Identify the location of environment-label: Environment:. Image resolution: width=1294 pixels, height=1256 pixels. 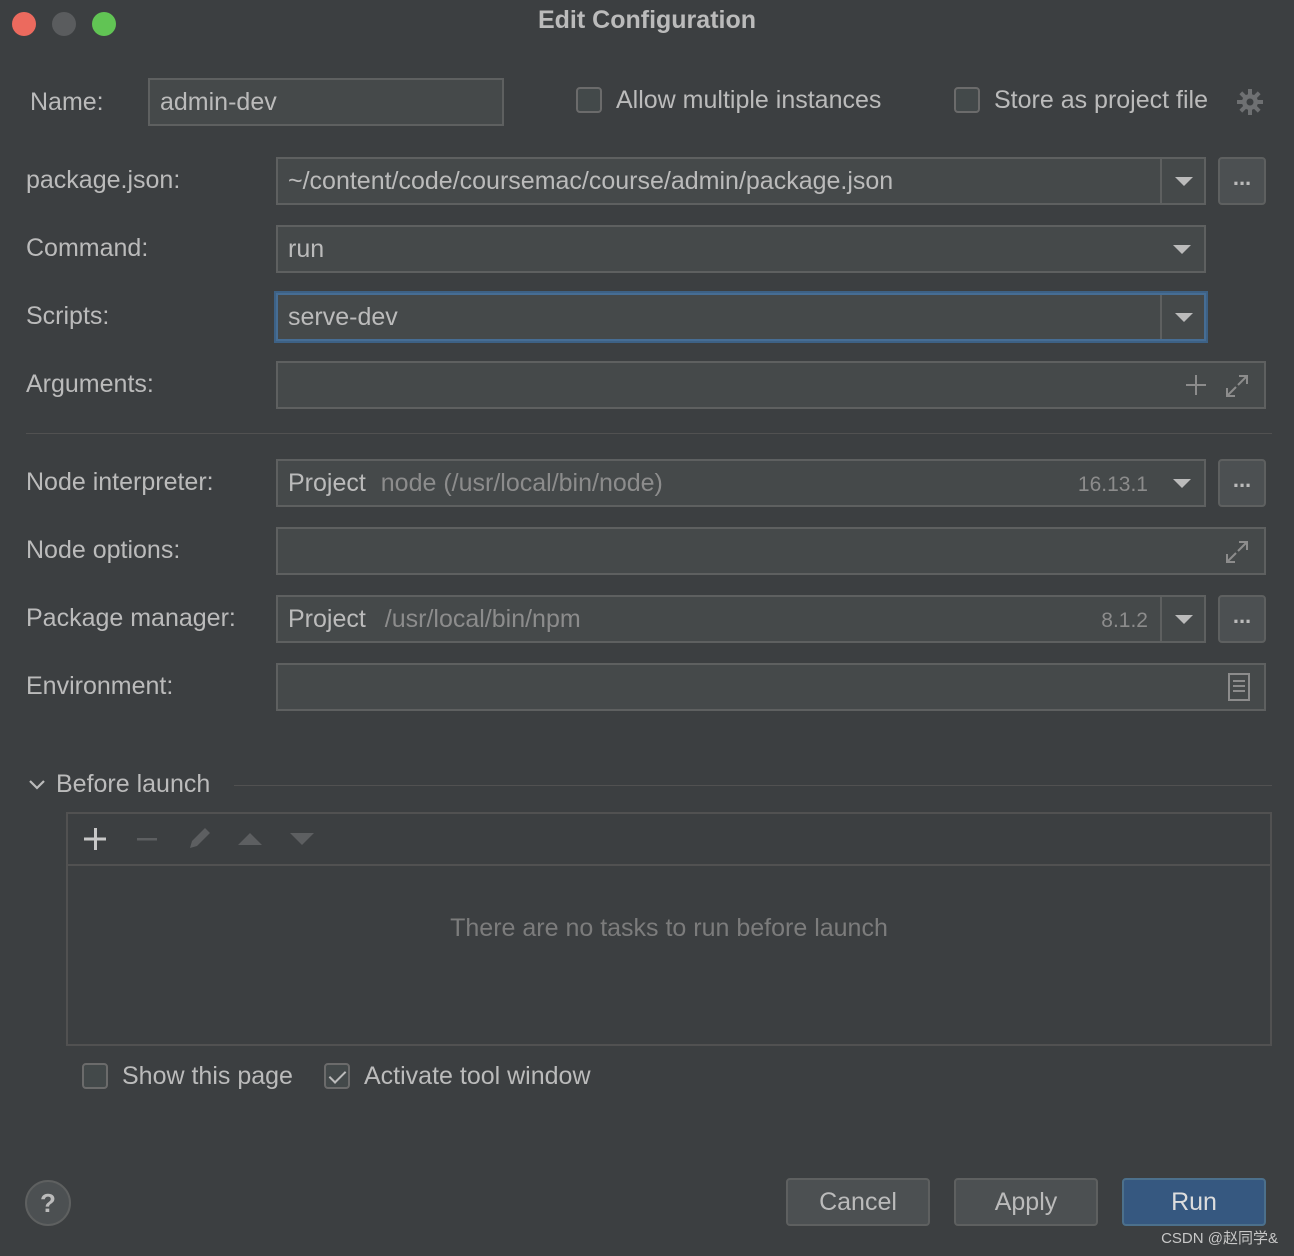
(100, 686).